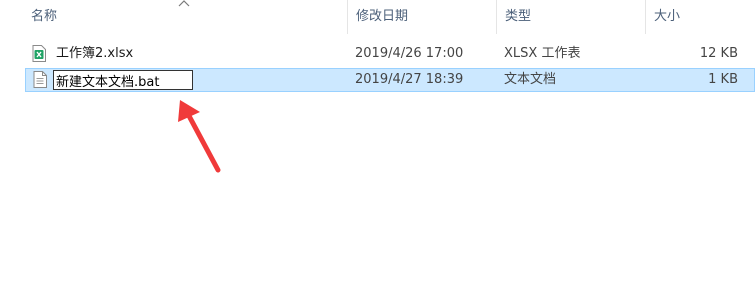  I want to click on file-name: 工作簿2.xlsx, so click(95, 53).